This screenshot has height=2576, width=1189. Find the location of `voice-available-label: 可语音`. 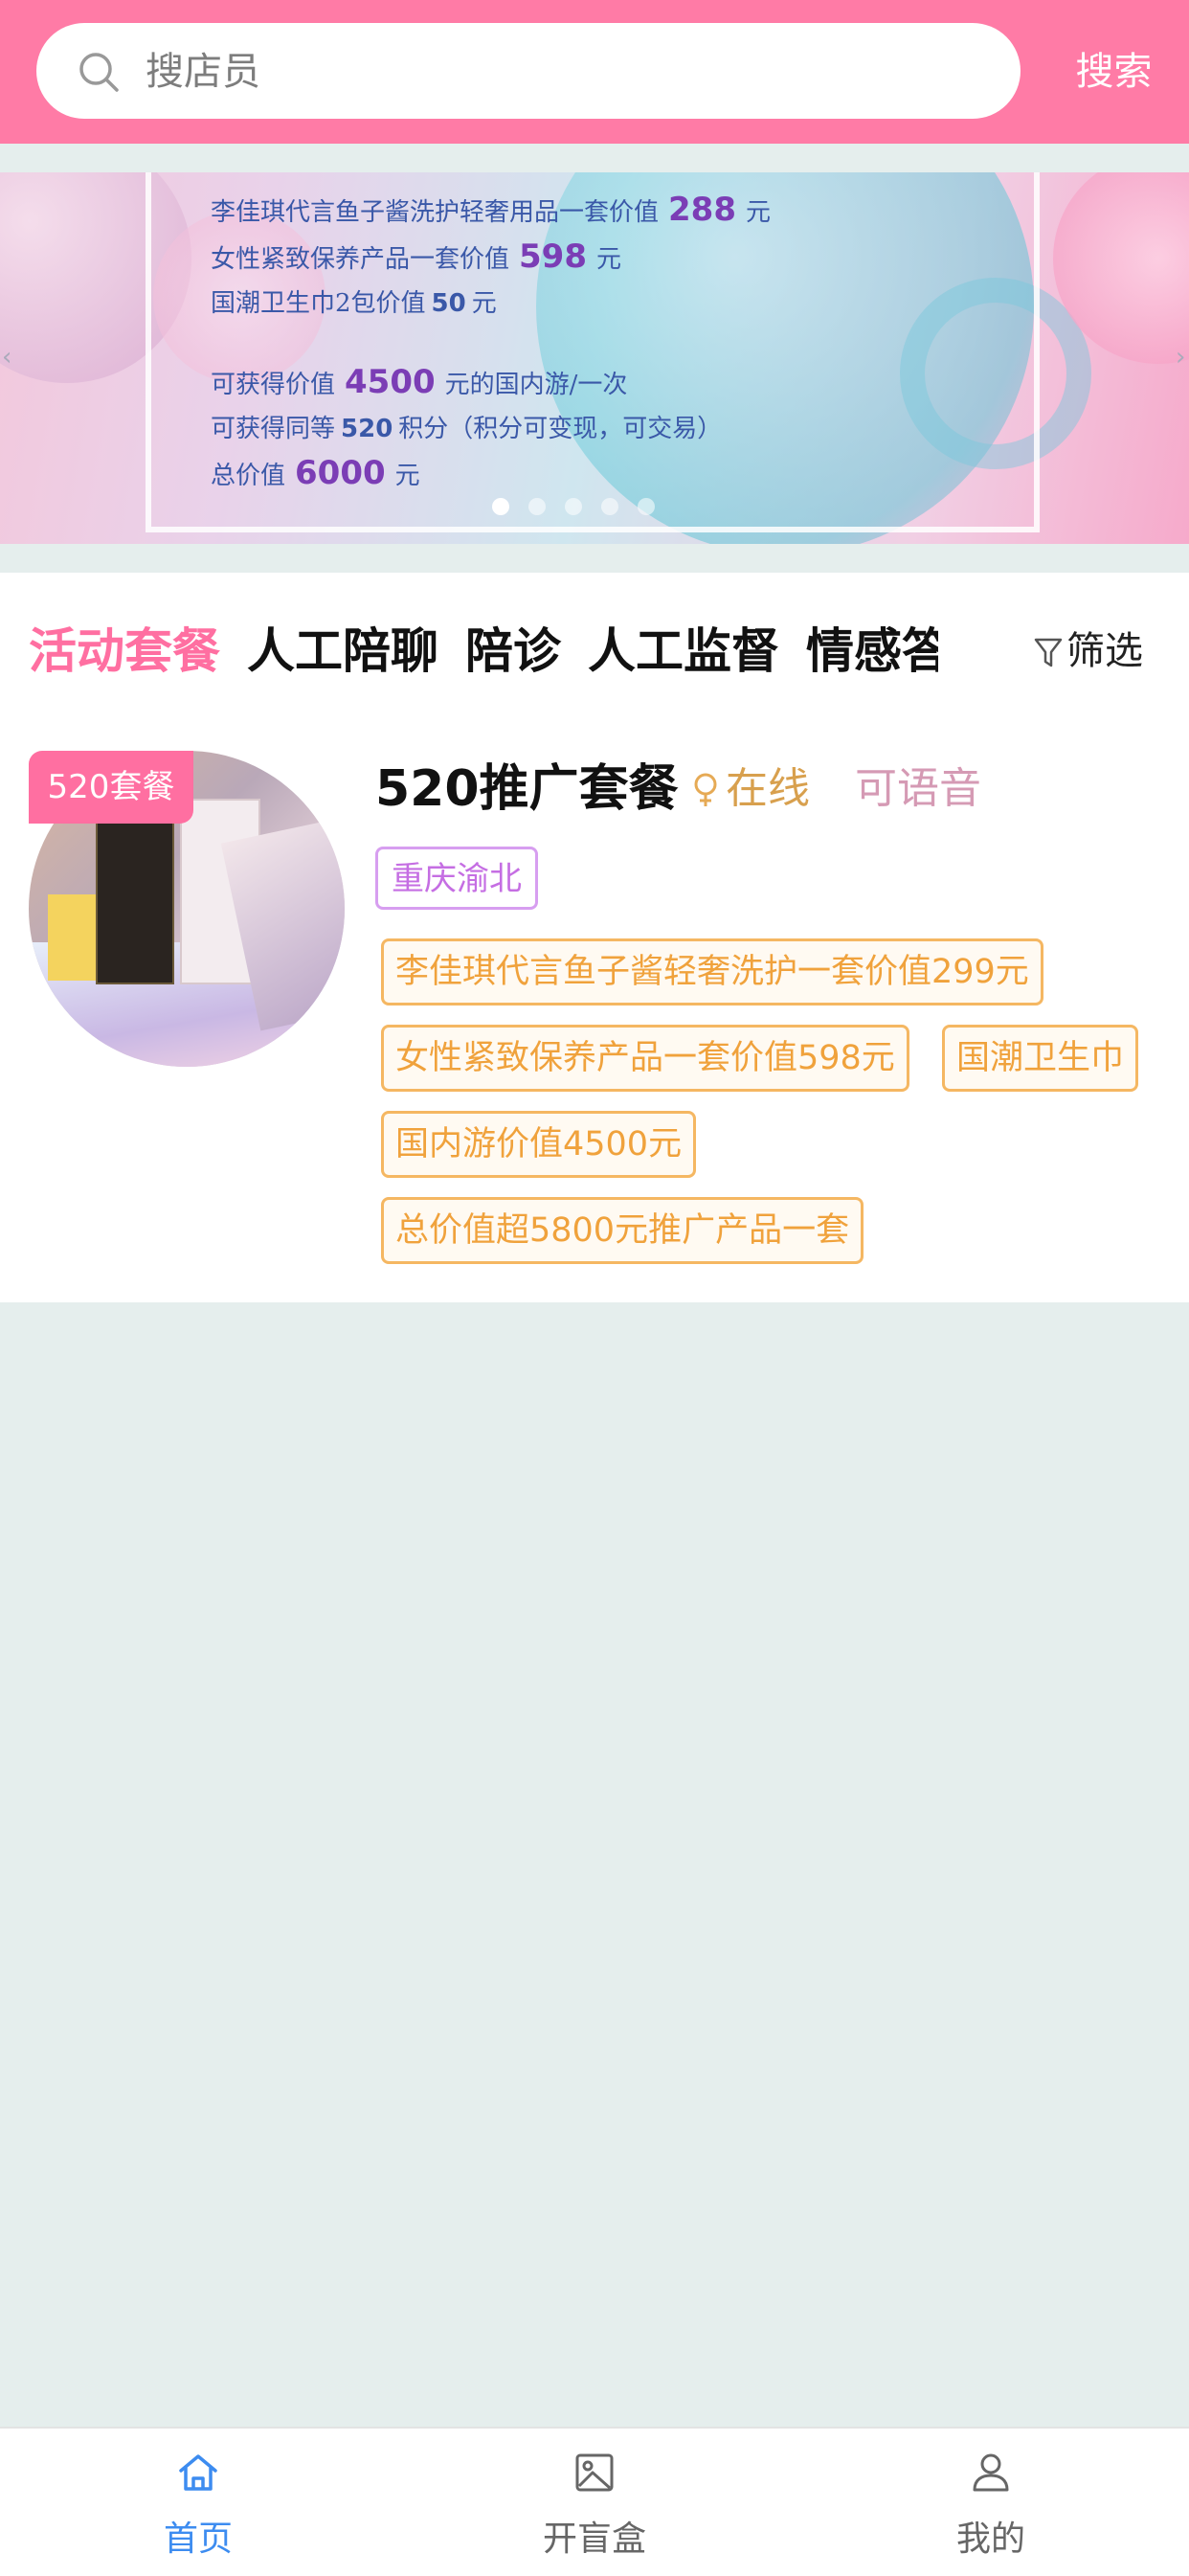

voice-available-label: 可语音 is located at coordinates (918, 788).